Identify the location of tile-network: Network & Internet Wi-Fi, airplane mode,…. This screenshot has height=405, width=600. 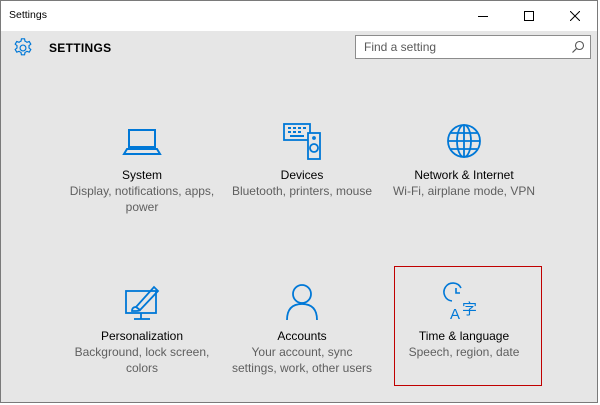
(464, 160).